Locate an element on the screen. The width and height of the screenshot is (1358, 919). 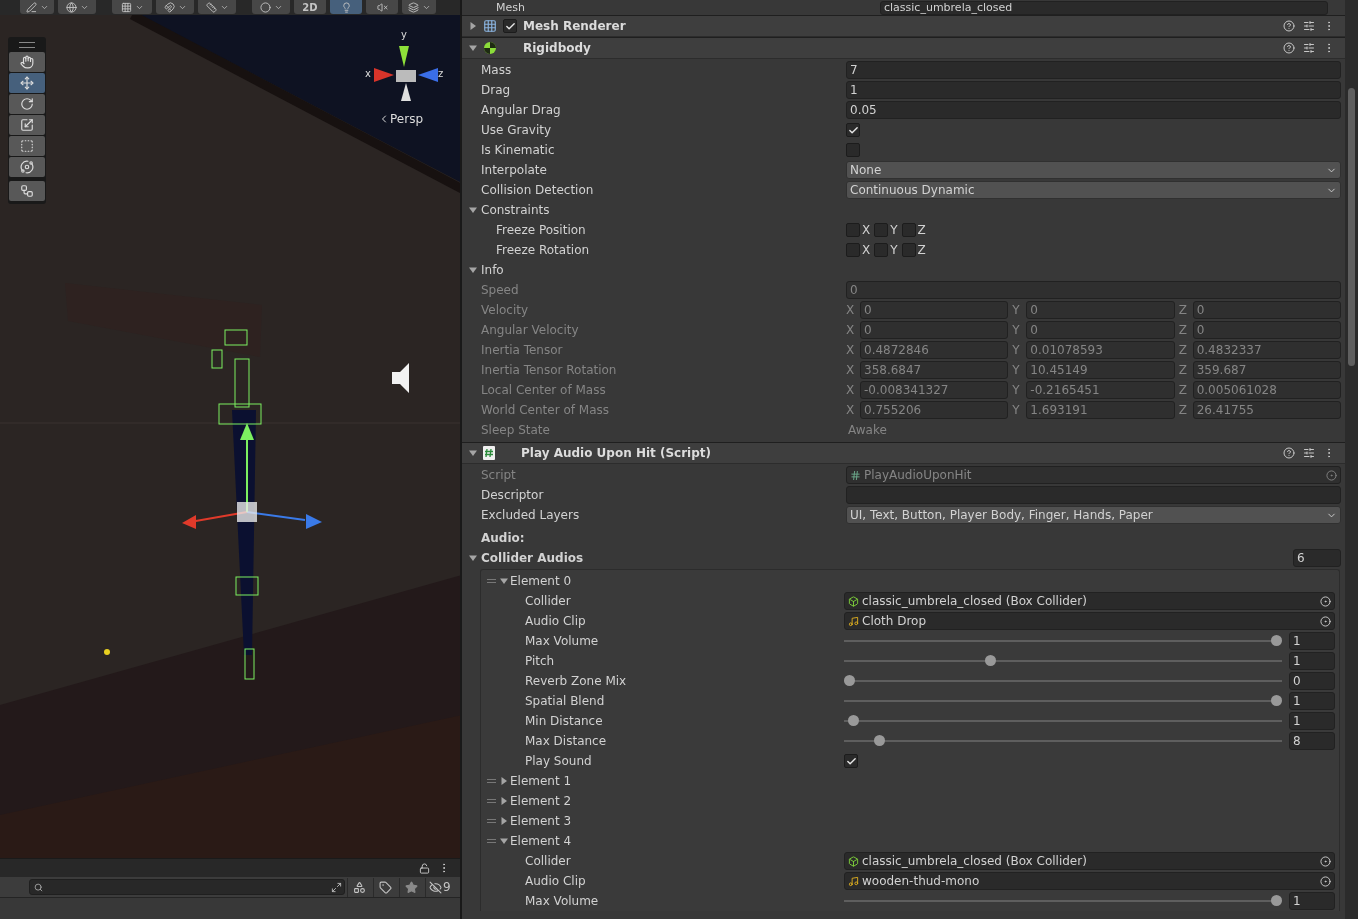
search-field is located at coordinates (187, 887).